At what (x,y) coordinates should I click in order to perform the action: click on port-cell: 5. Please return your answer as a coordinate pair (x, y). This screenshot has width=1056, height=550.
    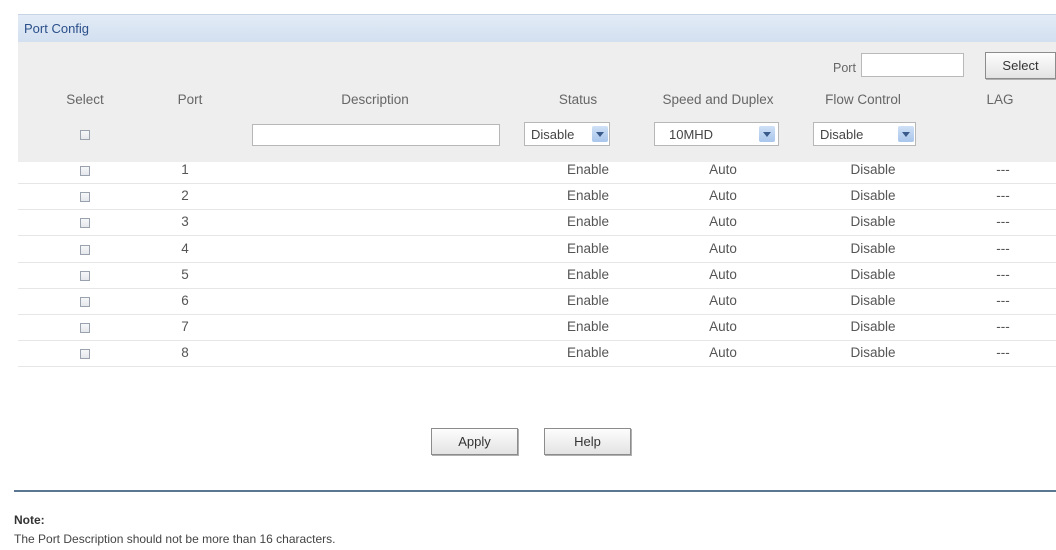
    Looking at the image, I should click on (185, 274).